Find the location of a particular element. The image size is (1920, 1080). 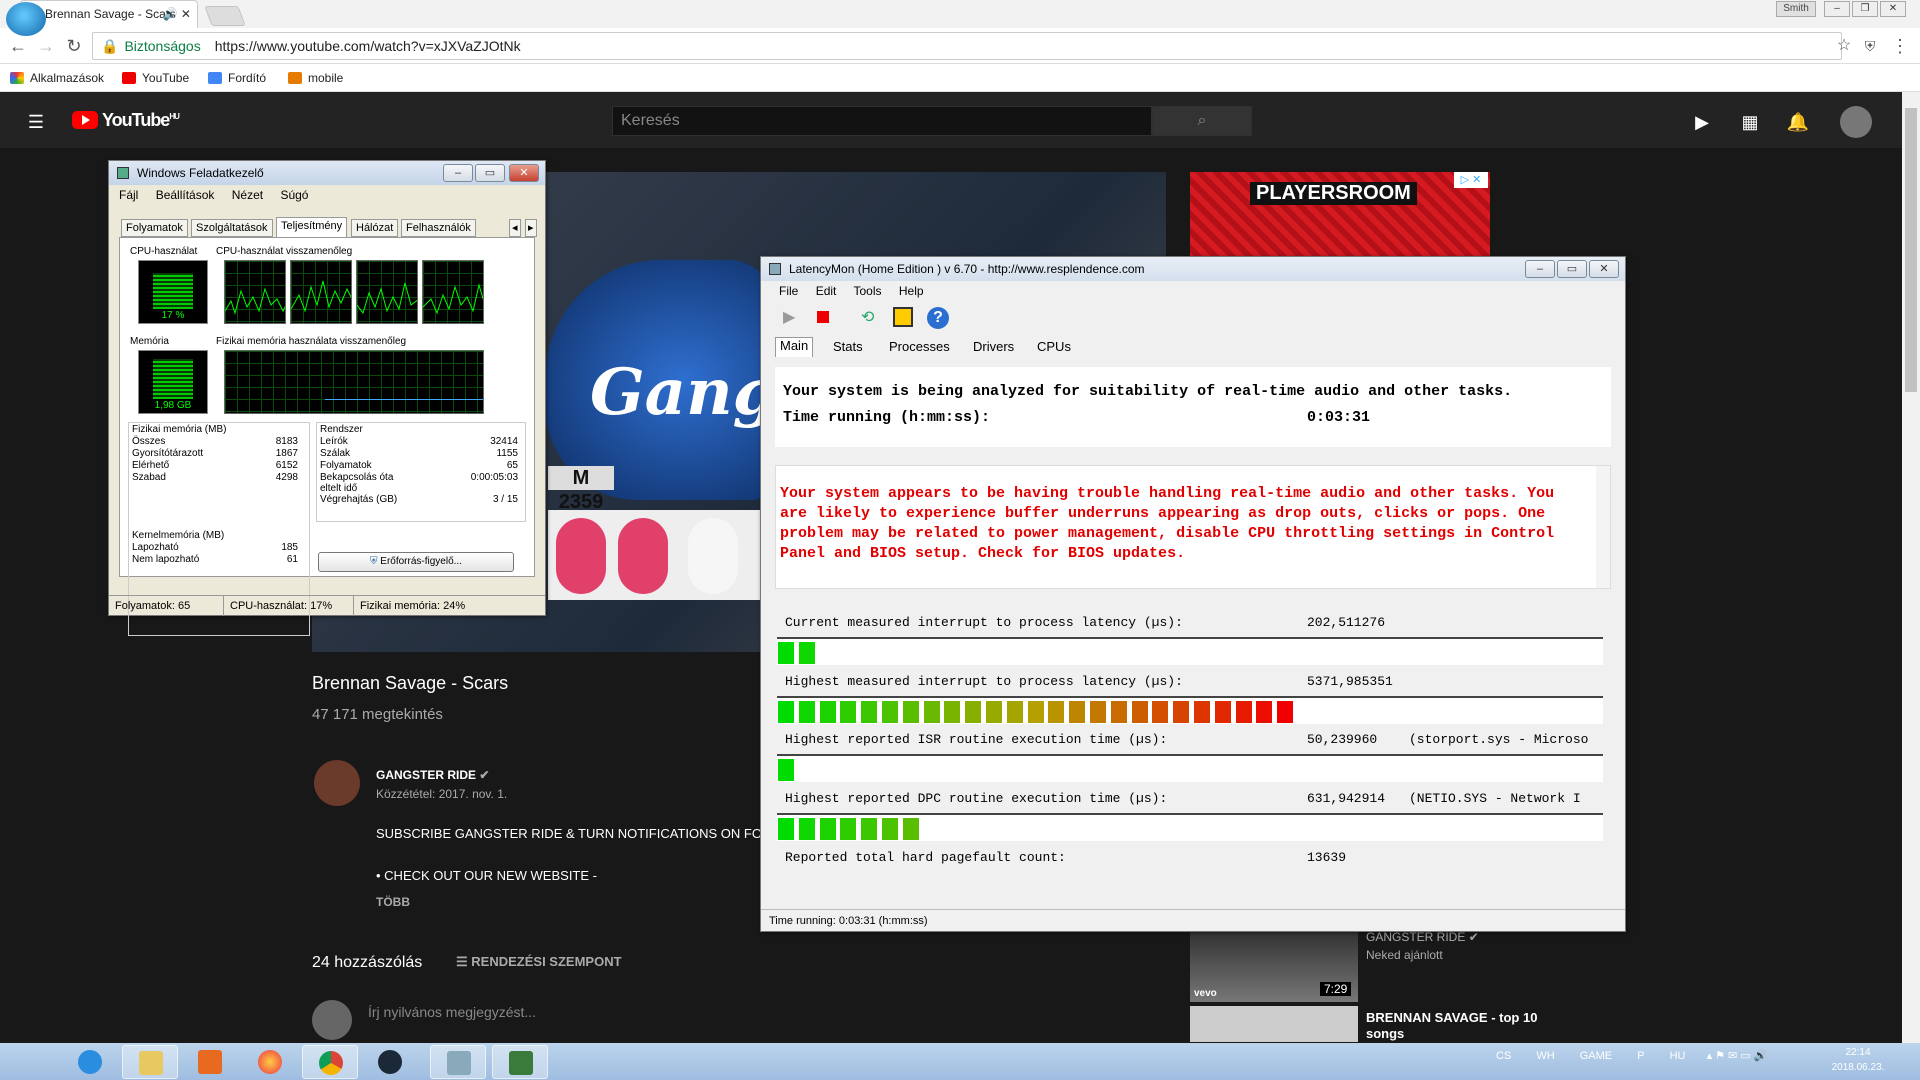

recommendation-title: BRENNAN SAVAGE - top 10 songs is located at coordinates (1466, 1026).